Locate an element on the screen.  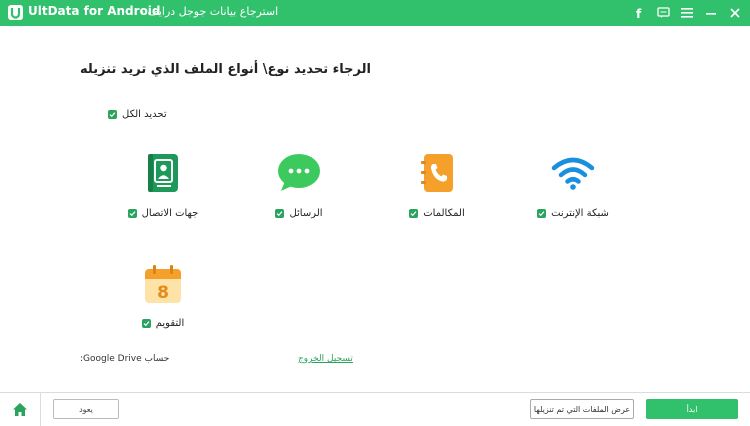
wifi-label: شبكة الإنترنت is located at coordinates (580, 213).